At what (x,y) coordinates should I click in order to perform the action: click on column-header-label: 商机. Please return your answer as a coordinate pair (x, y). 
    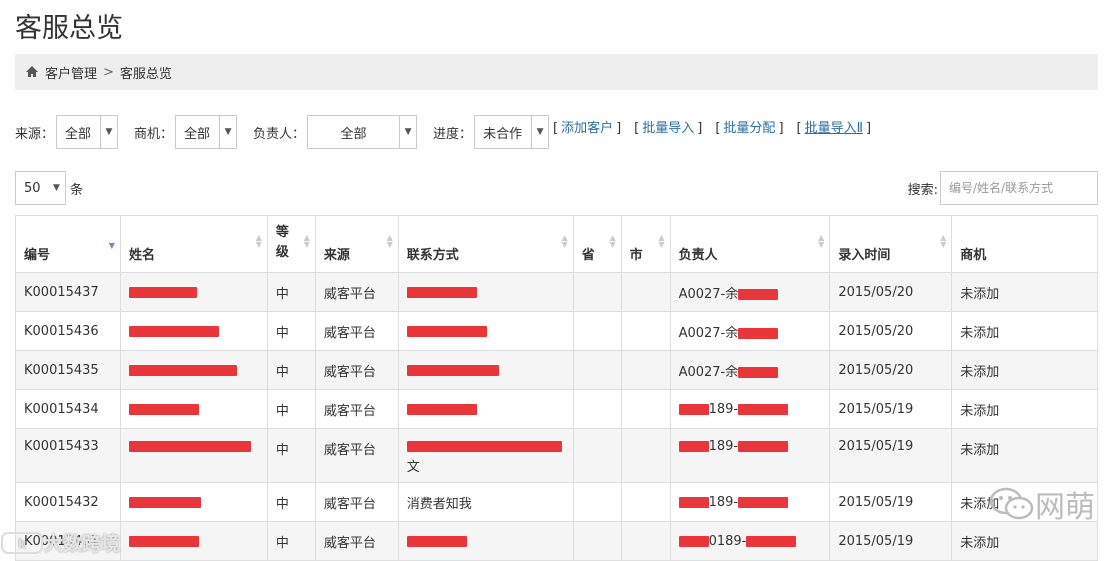
    Looking at the image, I should click on (973, 255).